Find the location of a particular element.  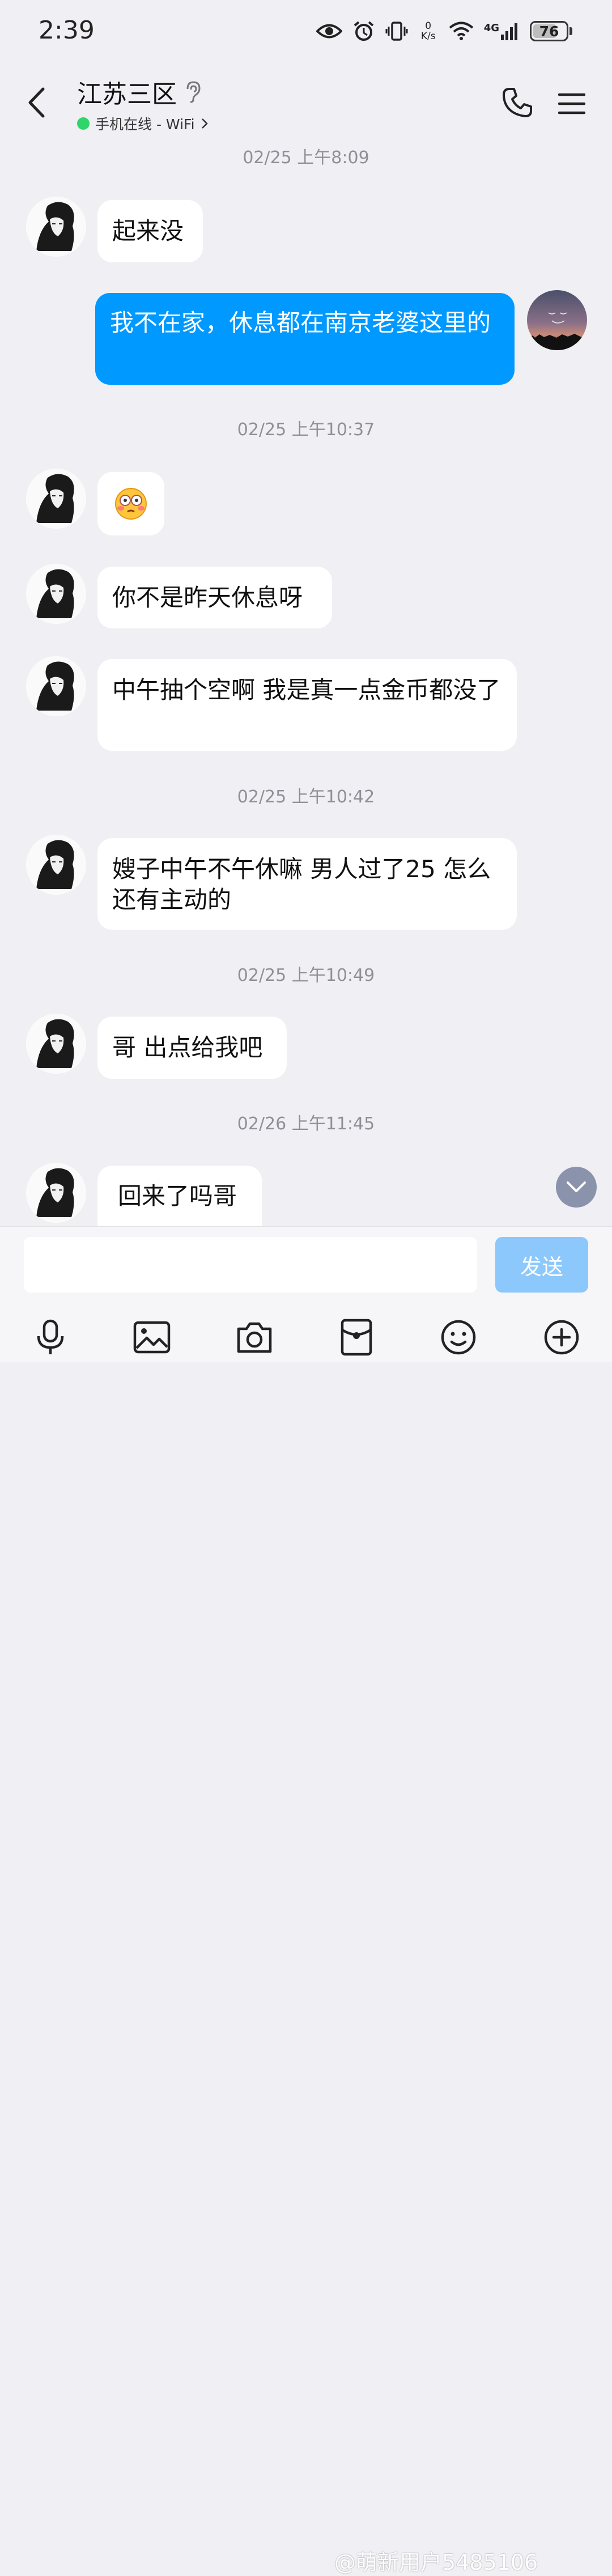

chat-header: 江苏三区 手机在线 - WiFi is located at coordinates (306, 100).